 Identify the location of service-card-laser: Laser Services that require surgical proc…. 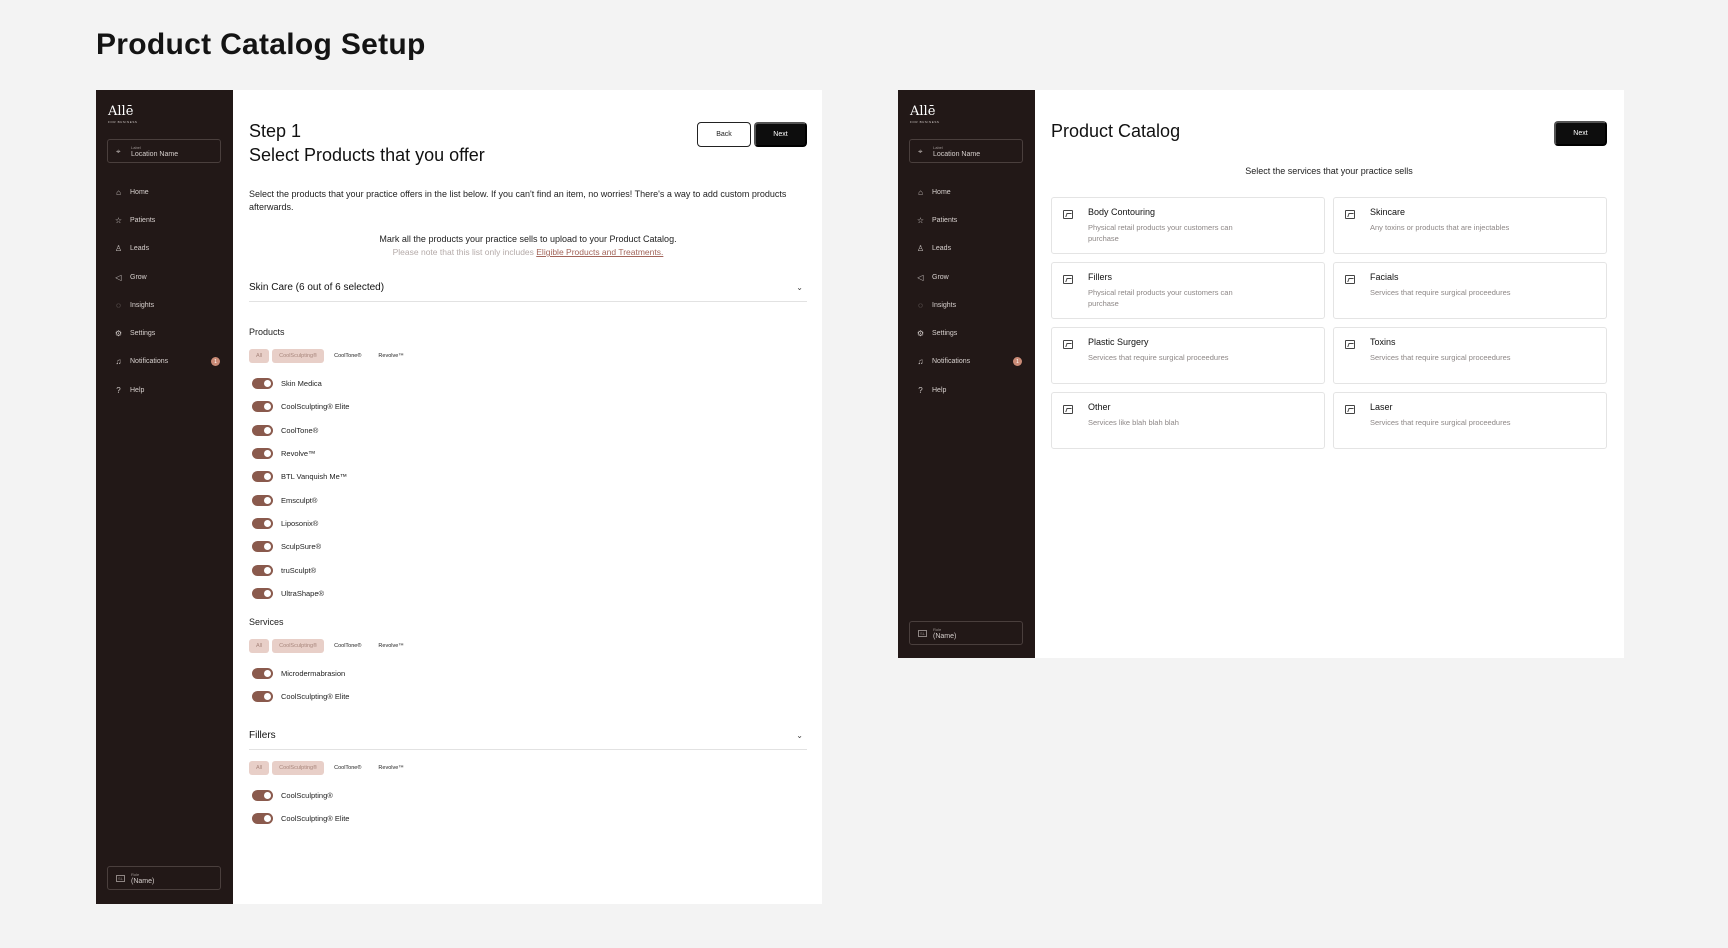
(1470, 420).